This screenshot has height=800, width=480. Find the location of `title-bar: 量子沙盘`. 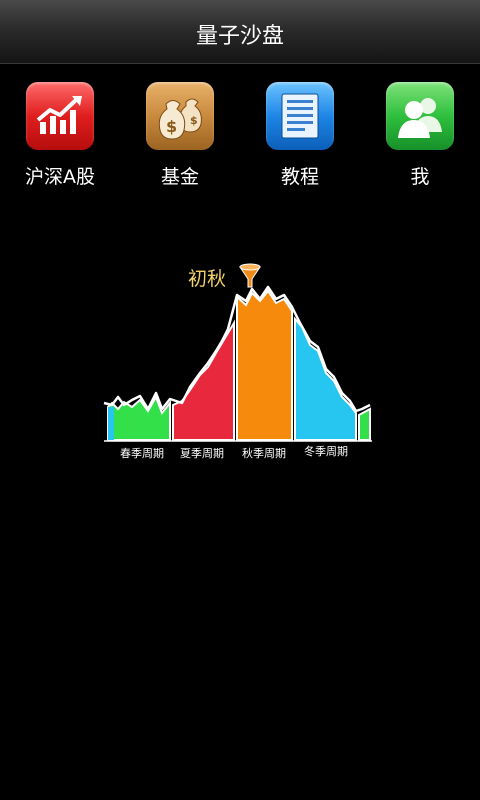

title-bar: 量子沙盘 is located at coordinates (240, 32).